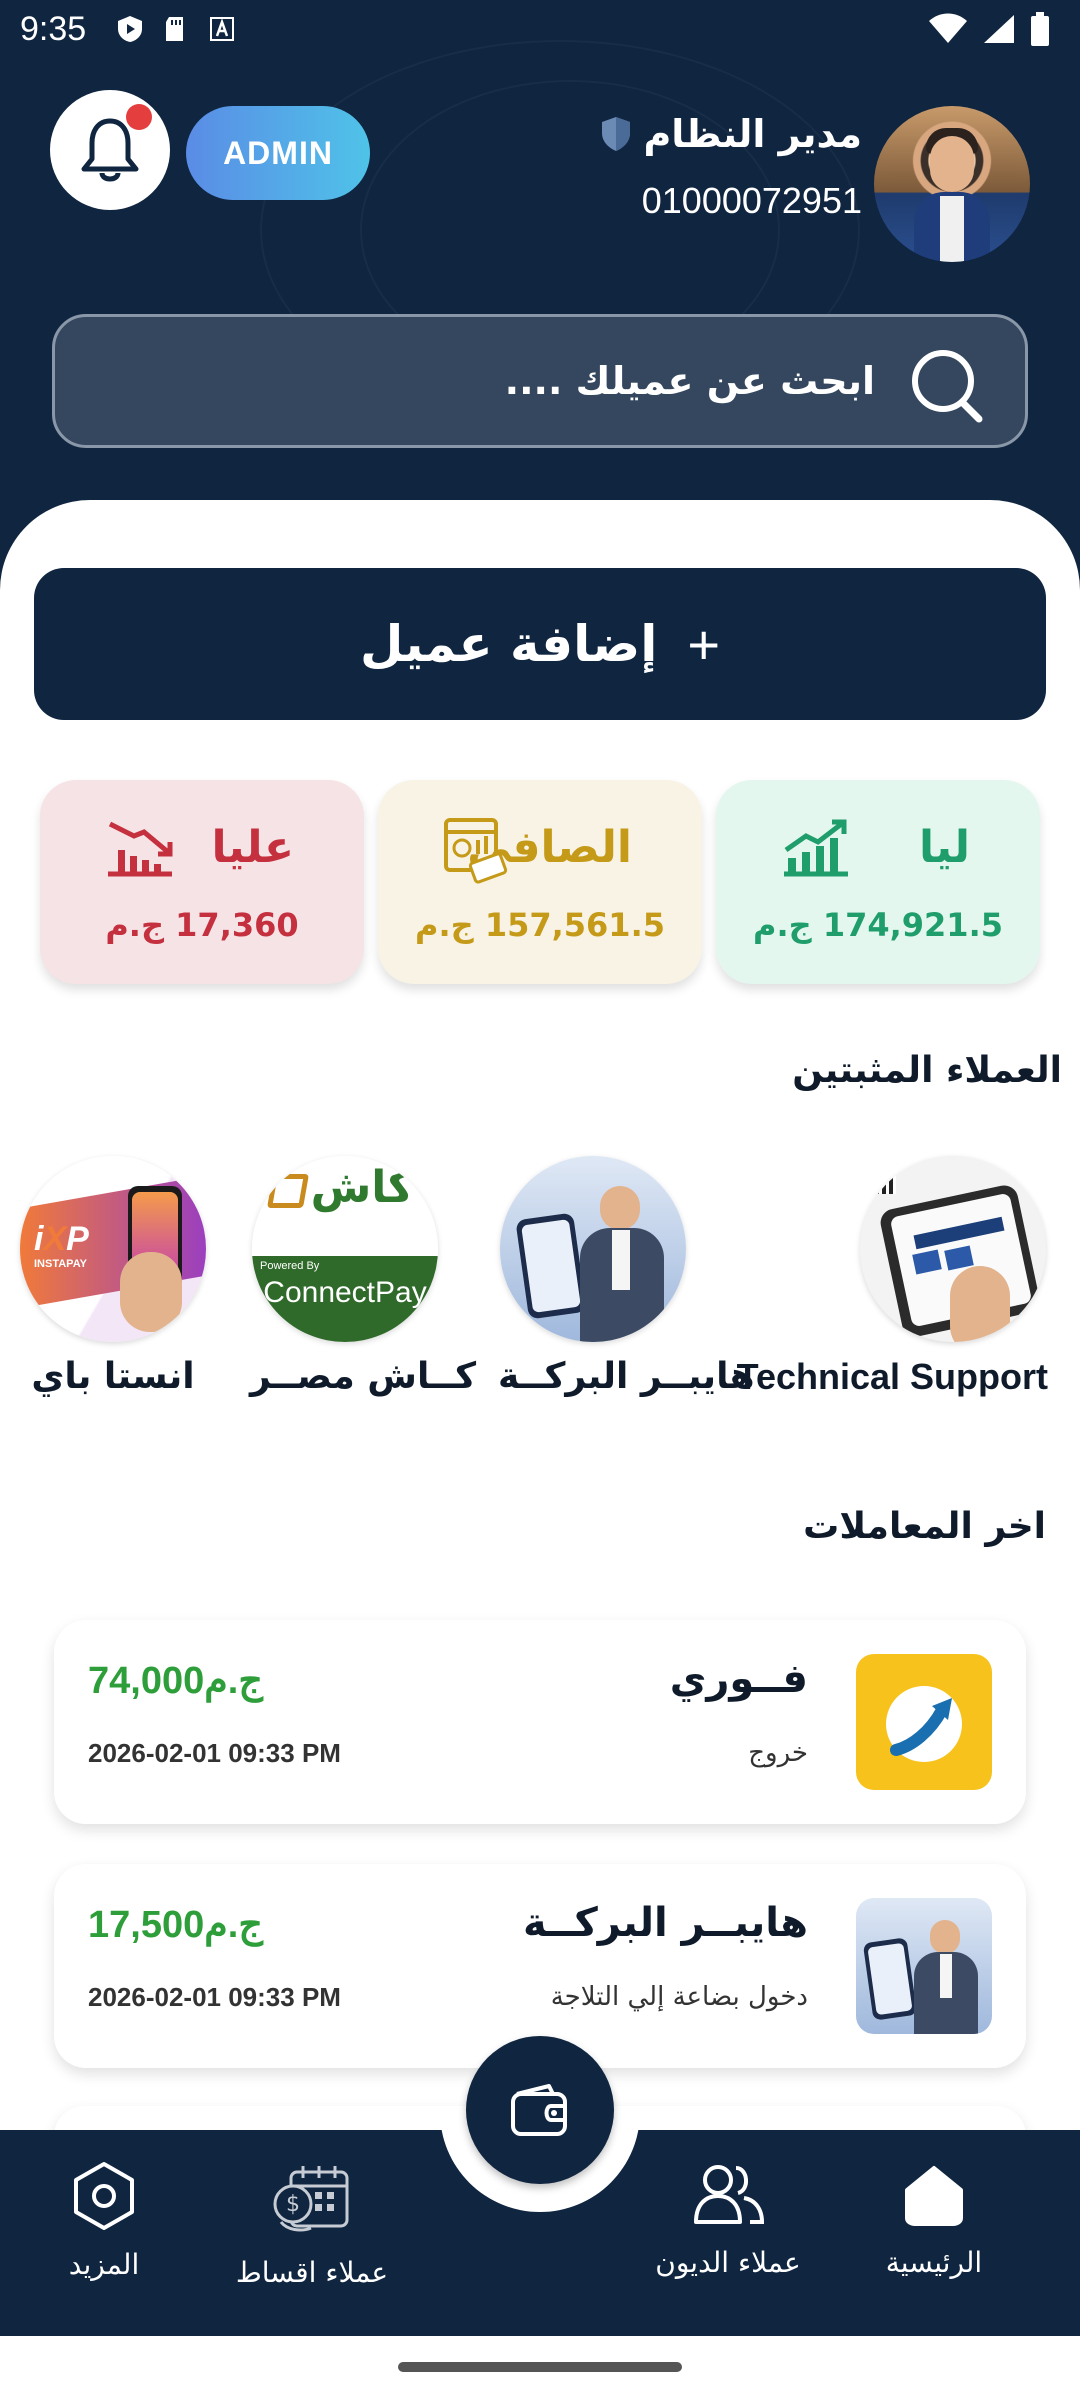  Describe the element at coordinates (999, 29) in the screenshot. I see `signal-icon` at that location.